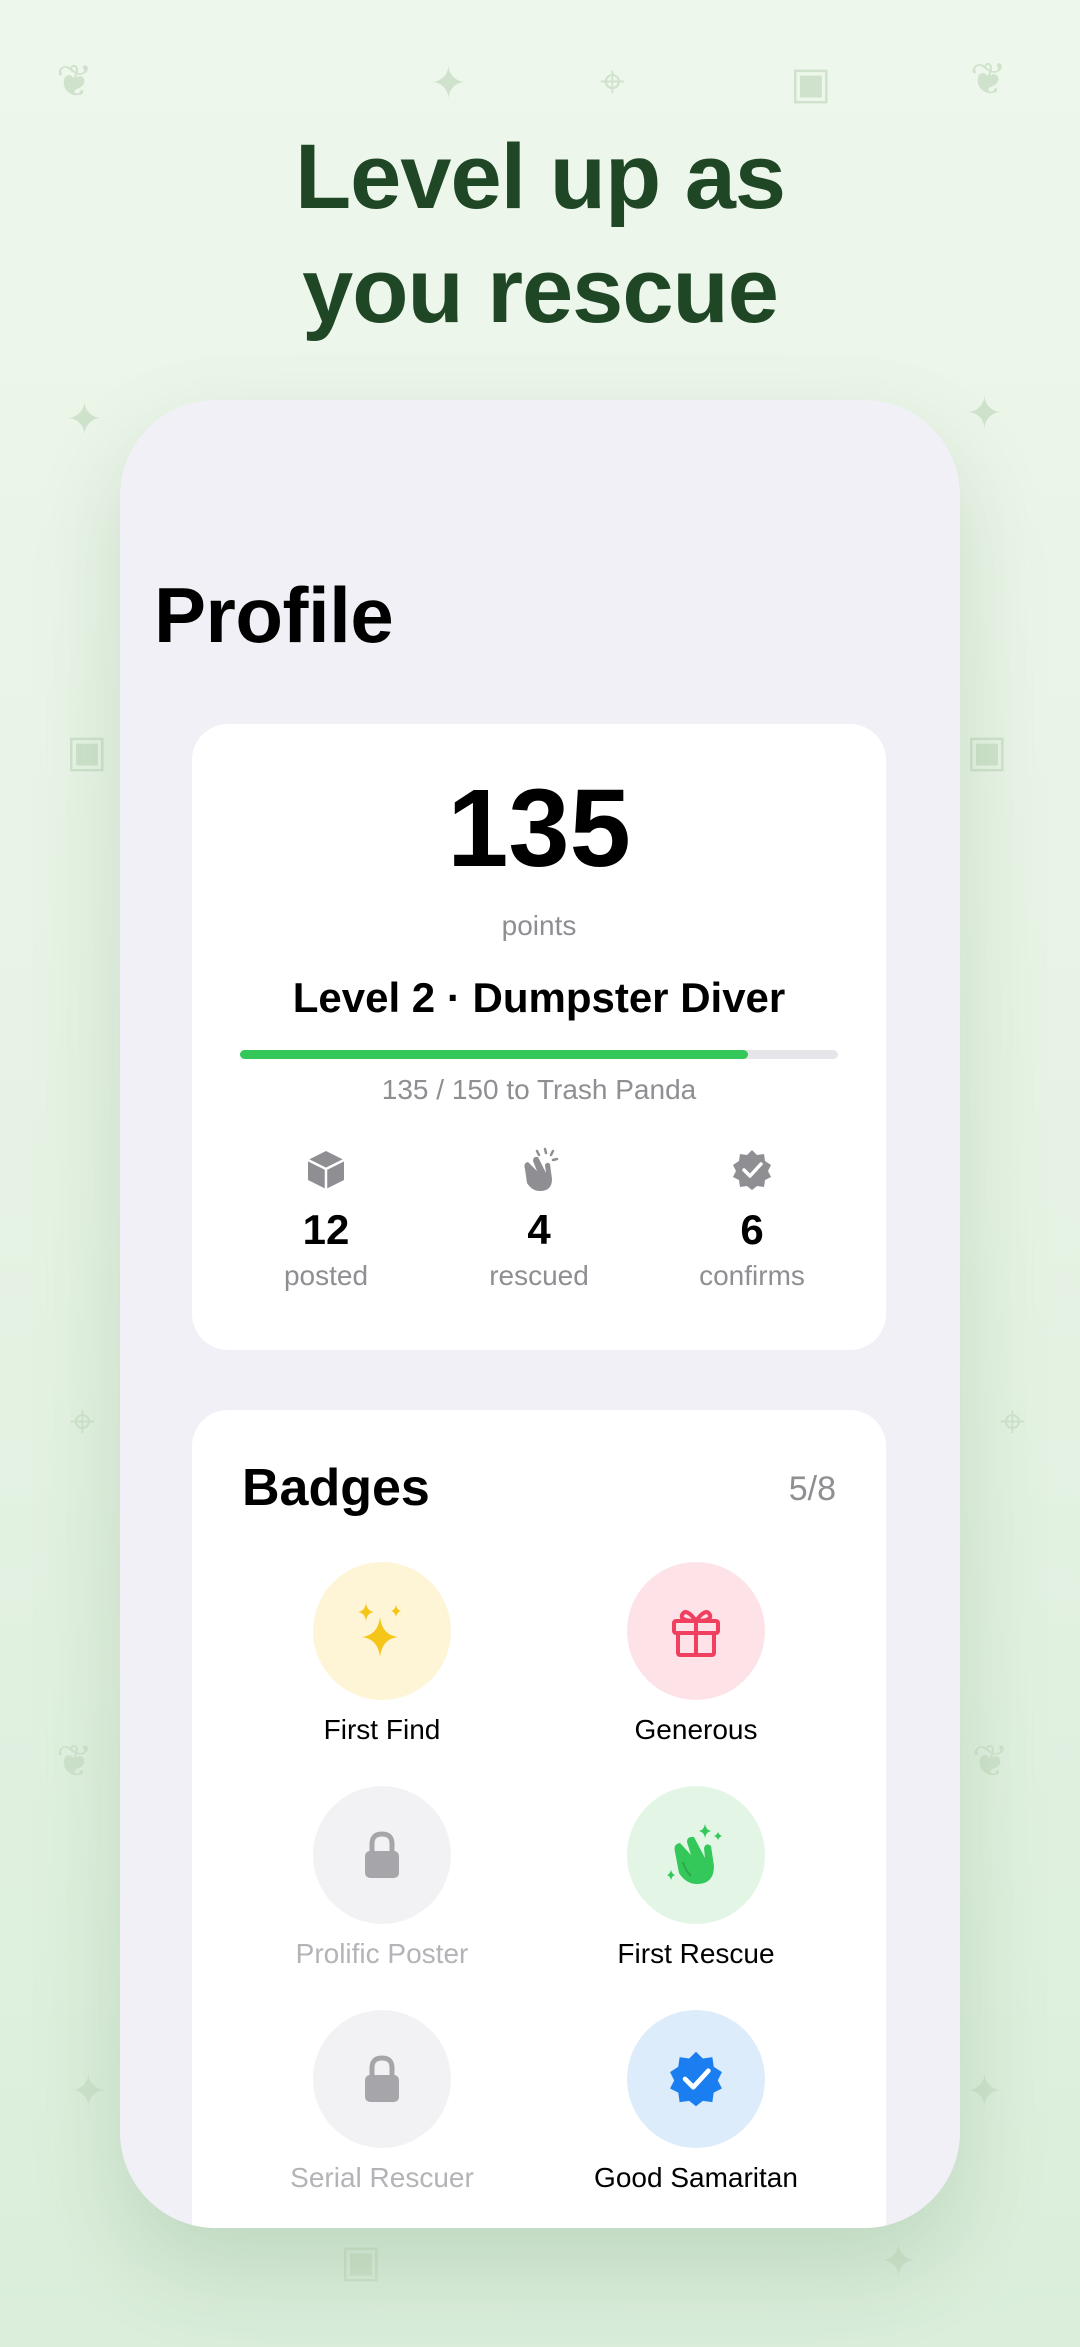 Image resolution: width=1080 pixels, height=2347 pixels. I want to click on stat-confirms: 6 confirms, so click(752, 1218).